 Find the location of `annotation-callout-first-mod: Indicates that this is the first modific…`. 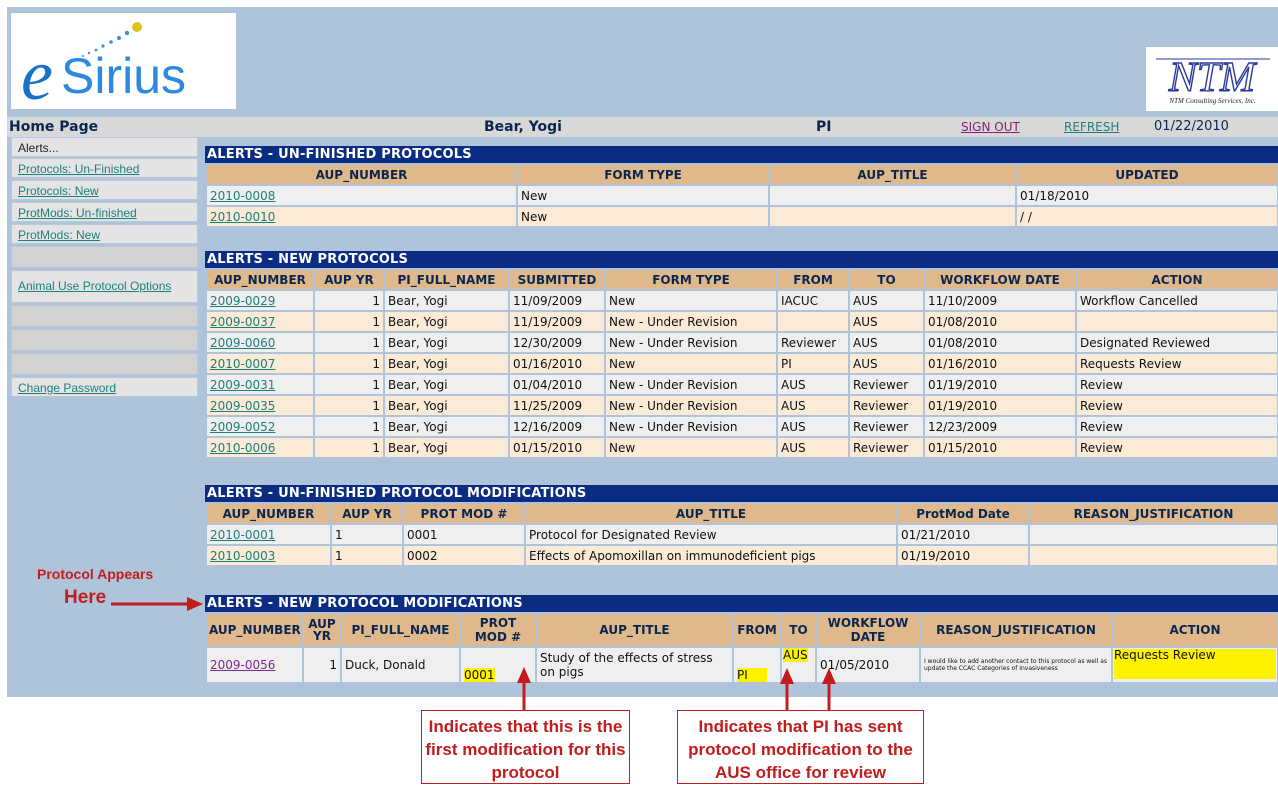

annotation-callout-first-mod: Indicates that this is the first modific… is located at coordinates (525, 747).